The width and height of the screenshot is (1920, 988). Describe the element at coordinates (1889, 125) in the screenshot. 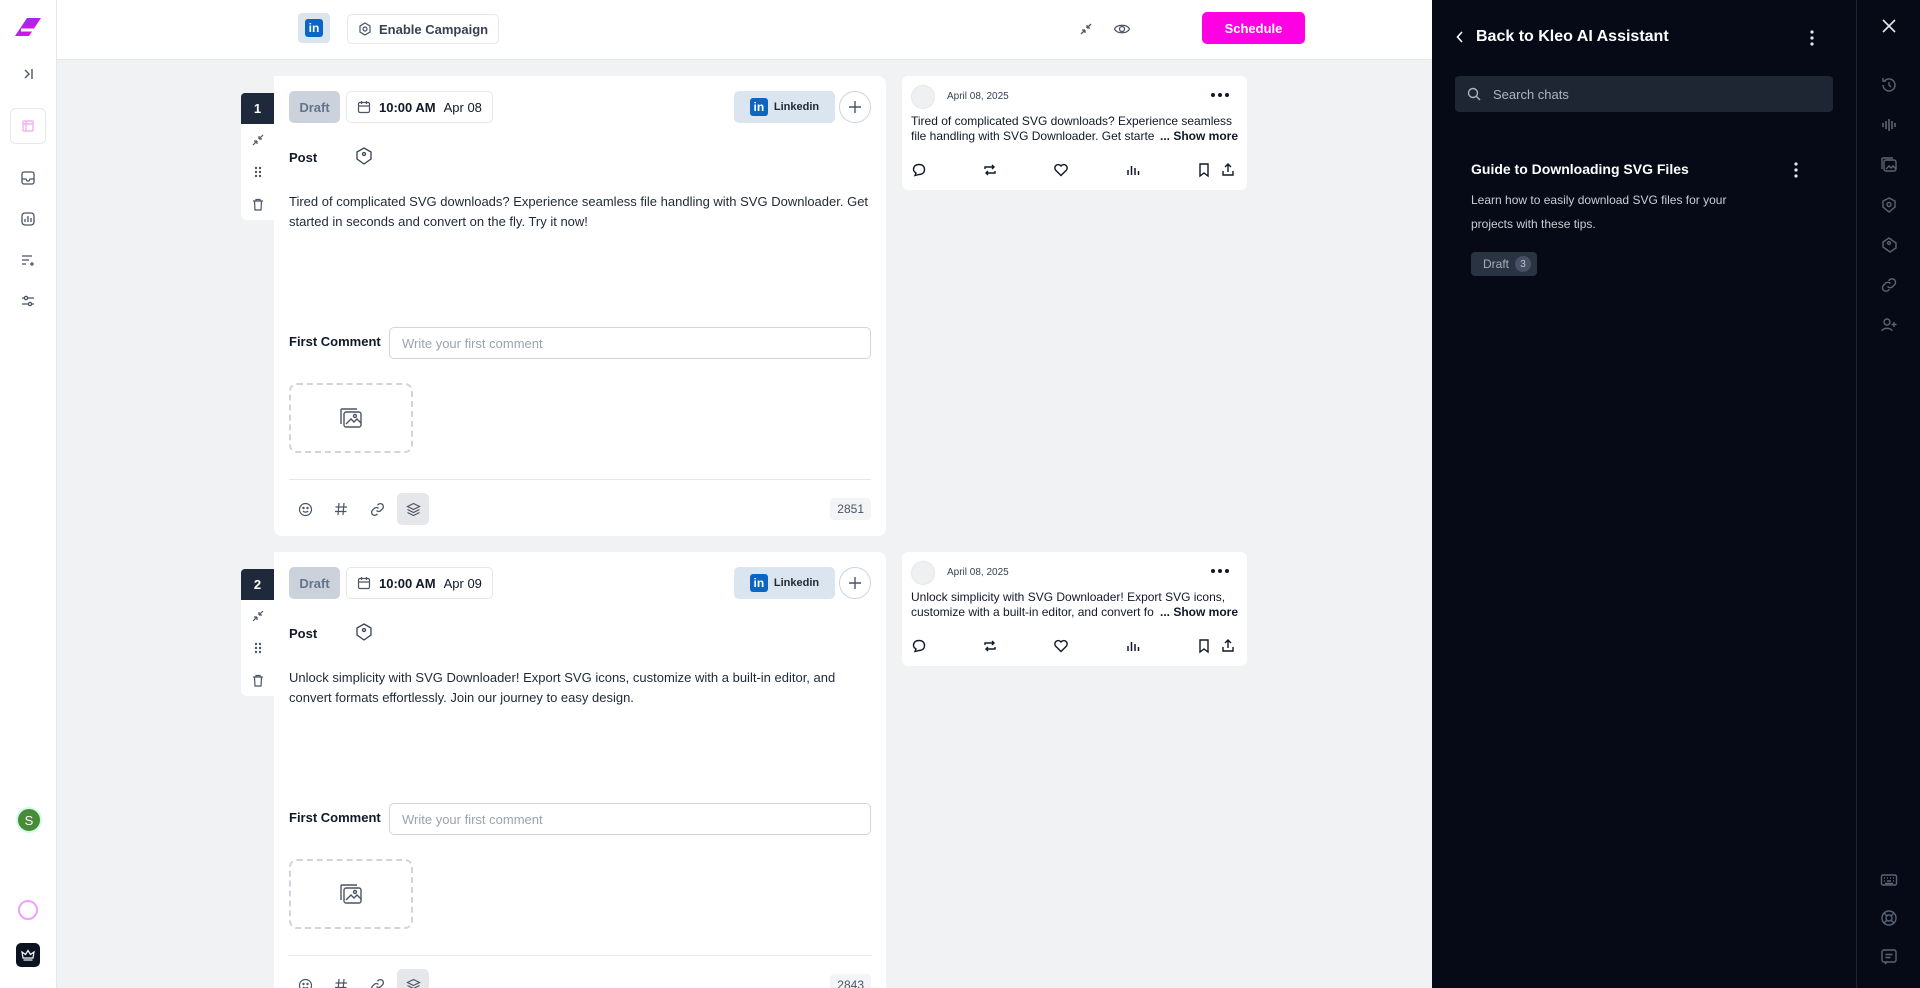

I see `audio-wave-icon` at that location.